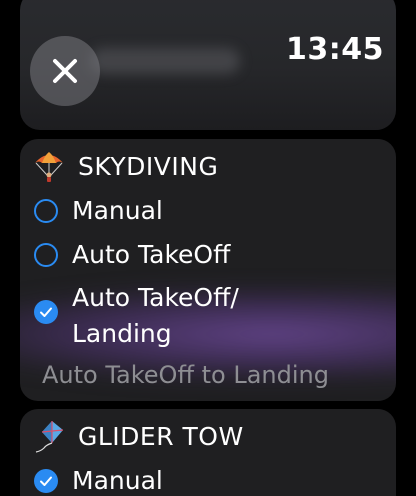 The width and height of the screenshot is (416, 496). I want to click on skydiving-header: SKYDIVING, so click(125, 166).